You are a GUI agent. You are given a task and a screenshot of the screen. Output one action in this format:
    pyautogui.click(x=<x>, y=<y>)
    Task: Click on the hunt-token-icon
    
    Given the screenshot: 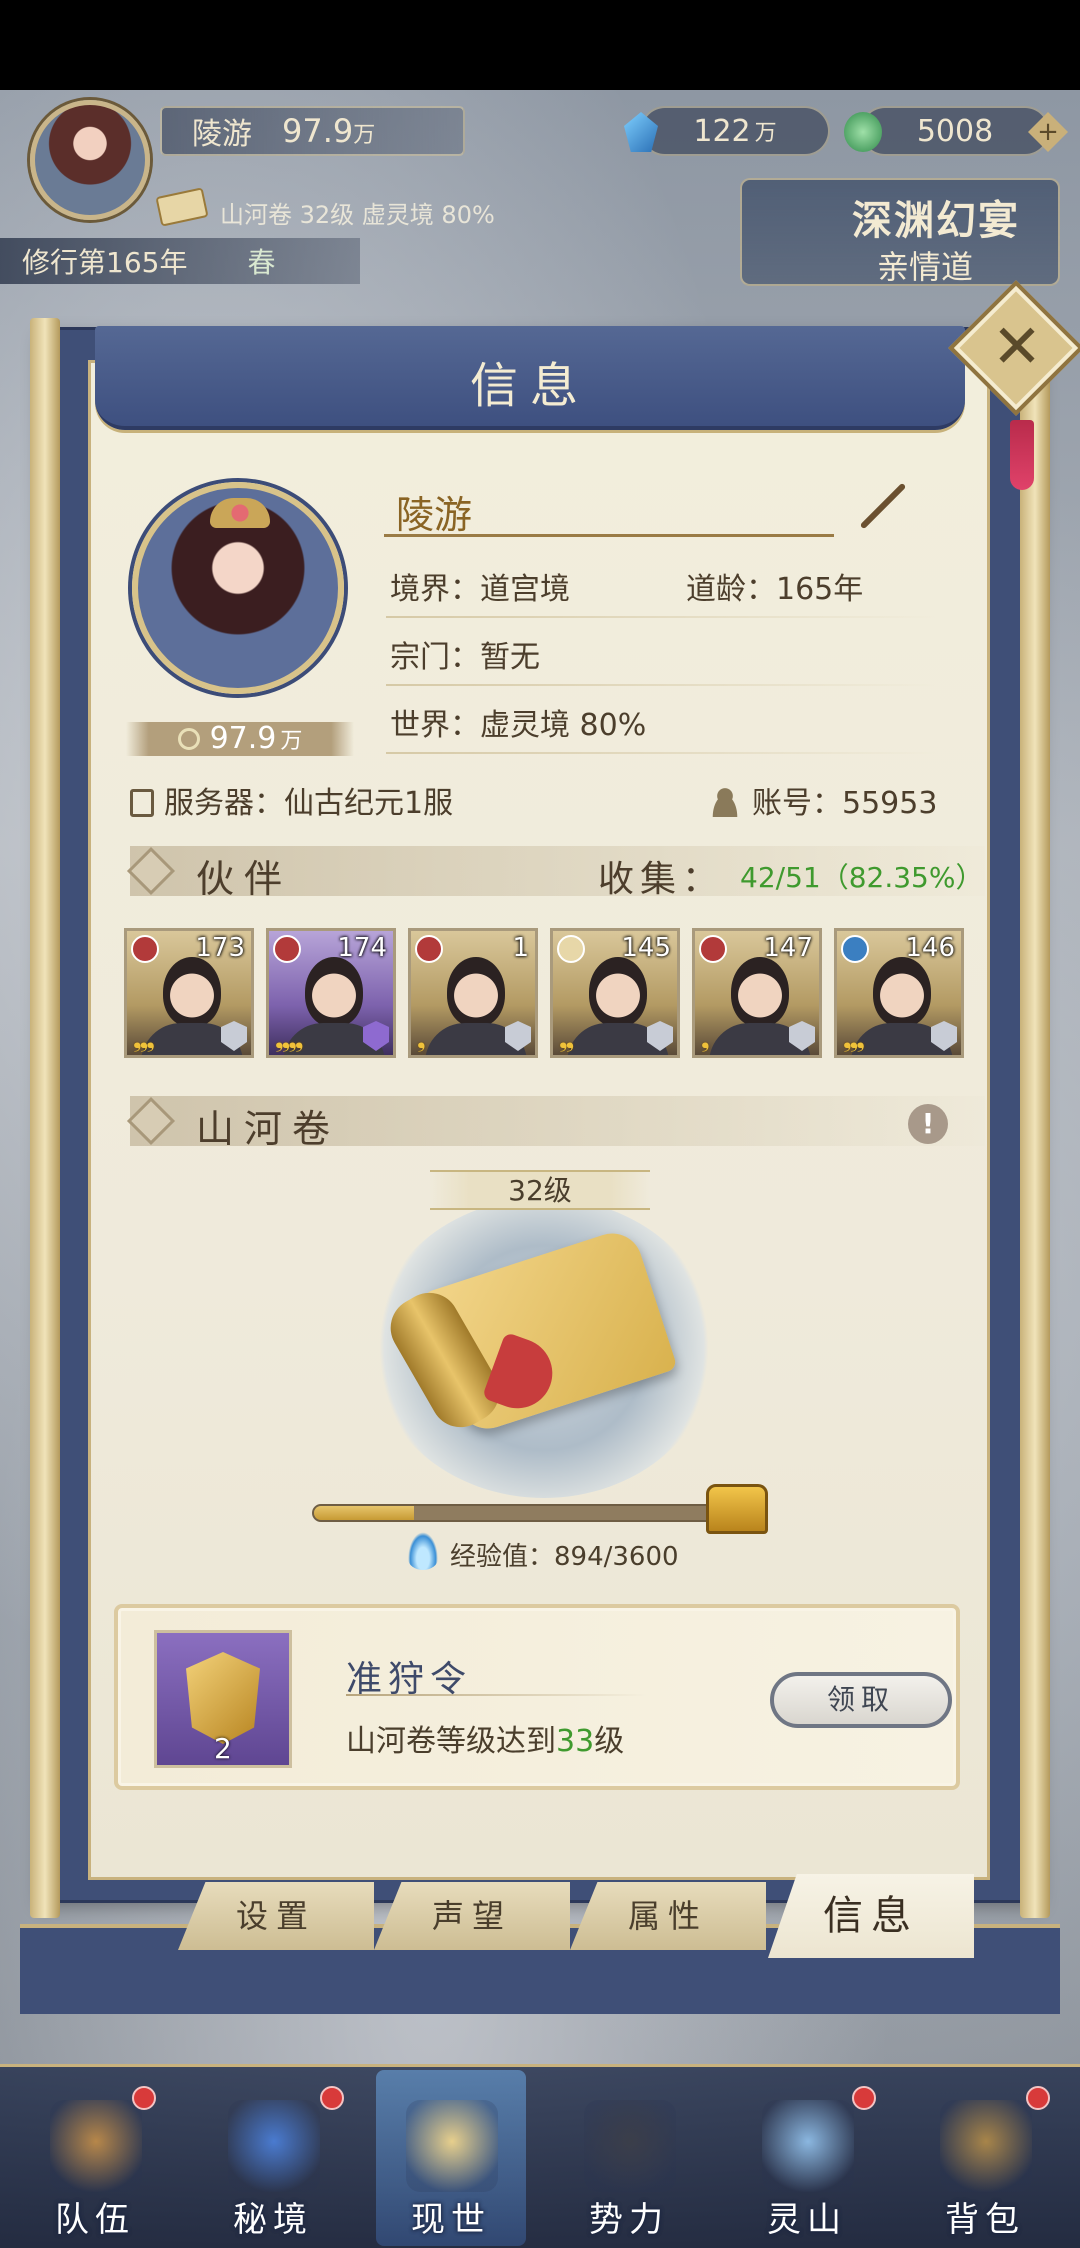 What is the action you would take?
    pyautogui.click(x=223, y=1698)
    